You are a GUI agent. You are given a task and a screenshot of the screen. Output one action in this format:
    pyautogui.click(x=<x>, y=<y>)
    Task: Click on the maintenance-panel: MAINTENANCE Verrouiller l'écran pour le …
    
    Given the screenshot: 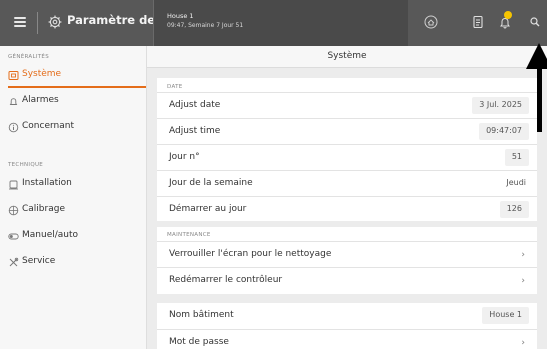 What is the action you would take?
    pyautogui.click(x=347, y=260)
    